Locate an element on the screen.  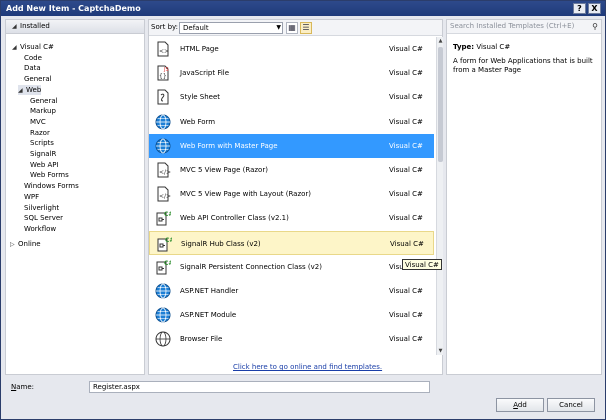
tree-item-label: Data is located at coordinates (32, 68).